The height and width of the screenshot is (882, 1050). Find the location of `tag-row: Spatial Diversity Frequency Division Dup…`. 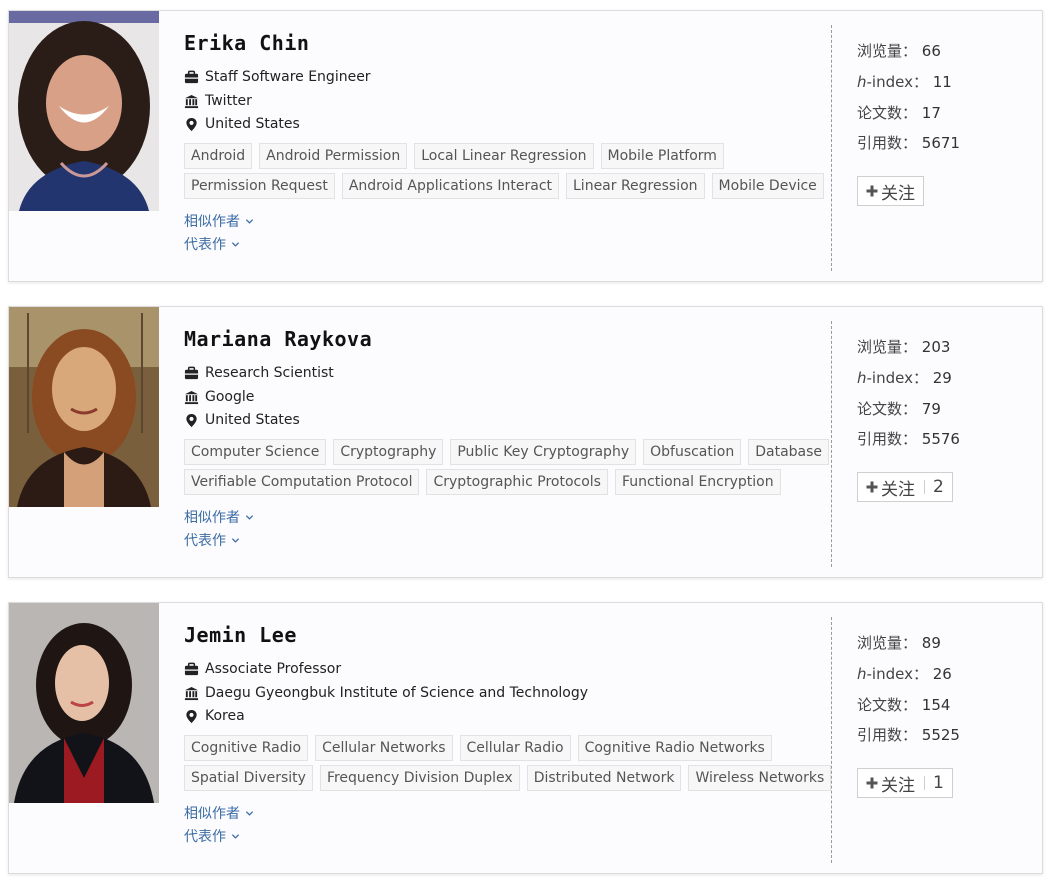

tag-row: Spatial Diversity Frequency Division Dup… is located at coordinates (508, 778).